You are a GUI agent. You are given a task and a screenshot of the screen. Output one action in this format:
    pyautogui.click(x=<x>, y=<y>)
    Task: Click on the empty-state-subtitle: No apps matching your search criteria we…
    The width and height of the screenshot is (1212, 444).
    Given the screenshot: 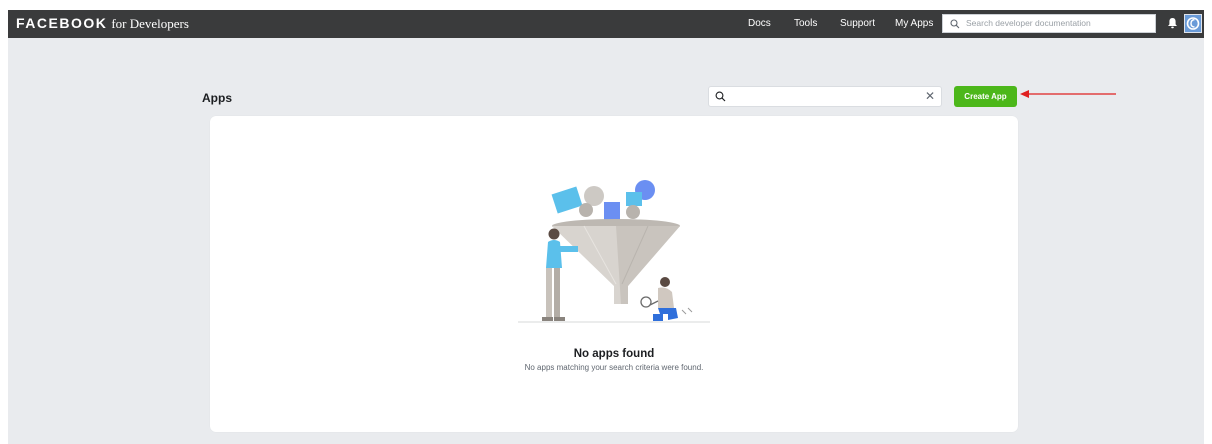 What is the action you would take?
    pyautogui.click(x=614, y=367)
    